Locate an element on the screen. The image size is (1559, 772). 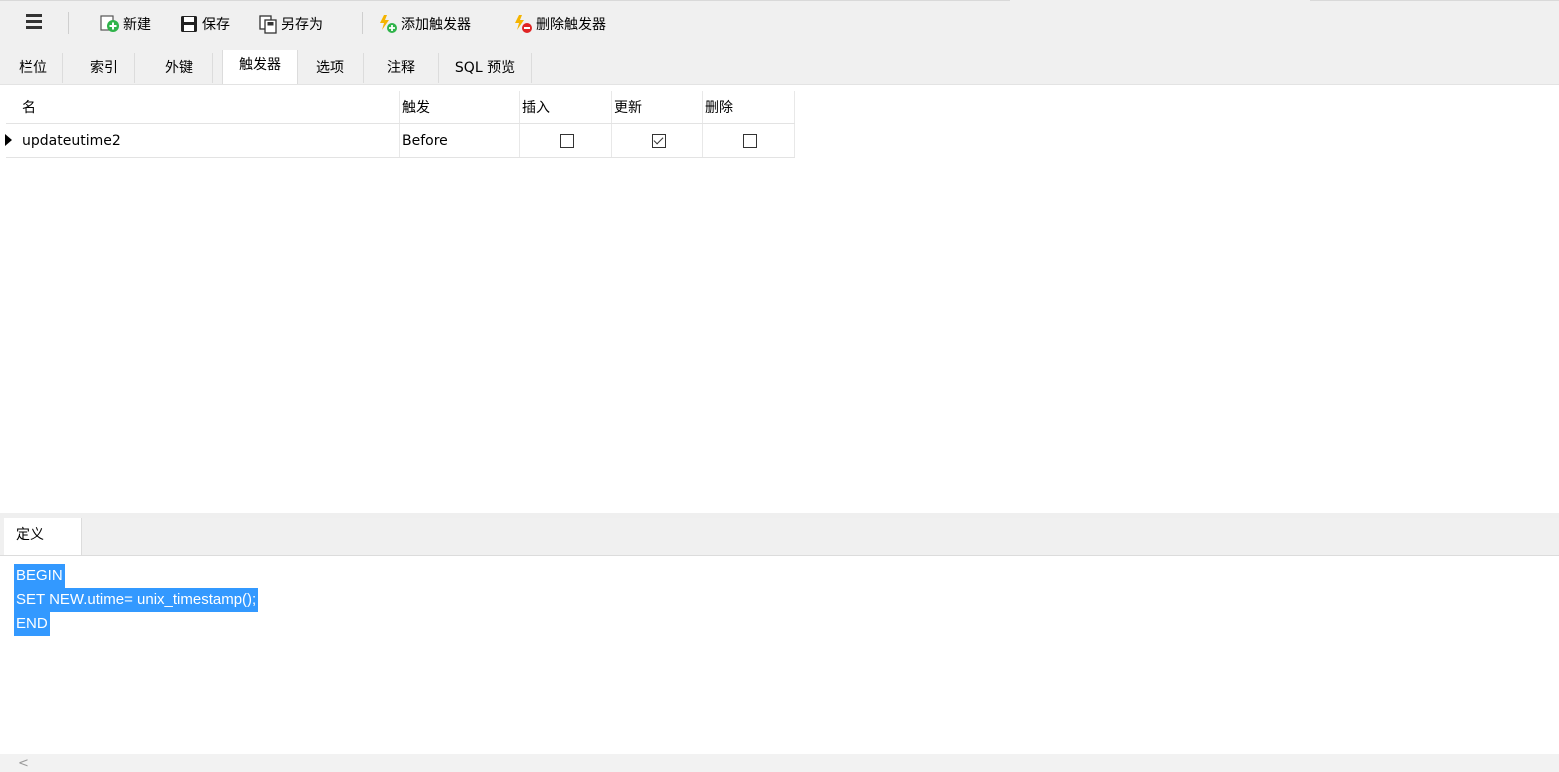
definition-tab-bar: 定义 is located at coordinates (779, 537).